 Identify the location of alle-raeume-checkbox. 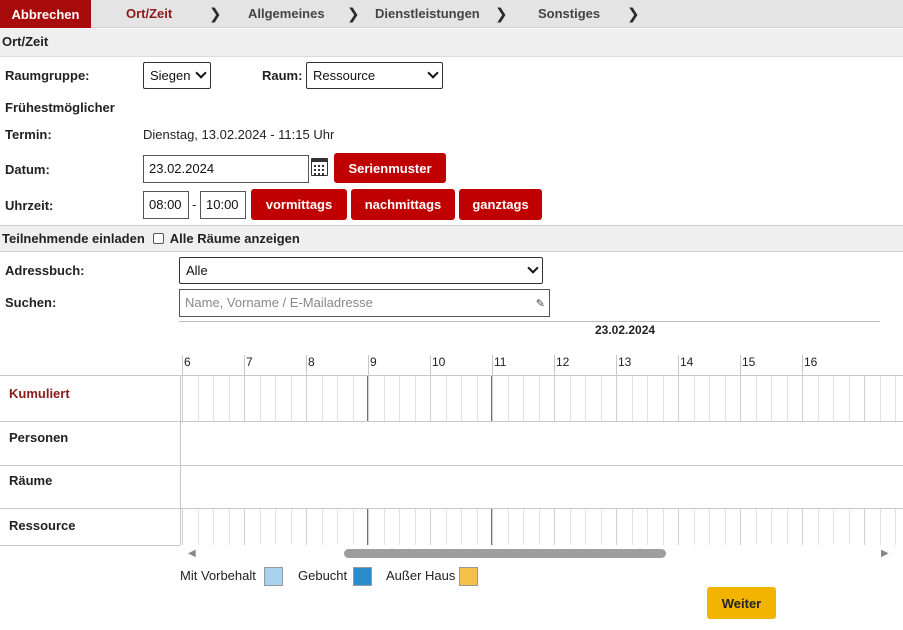
(158, 238).